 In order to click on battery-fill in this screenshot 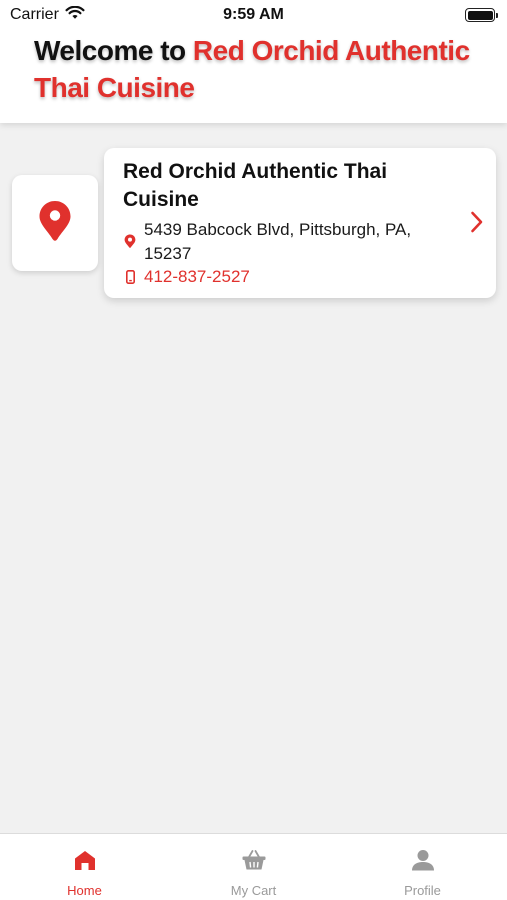, I will do `click(480, 15)`.